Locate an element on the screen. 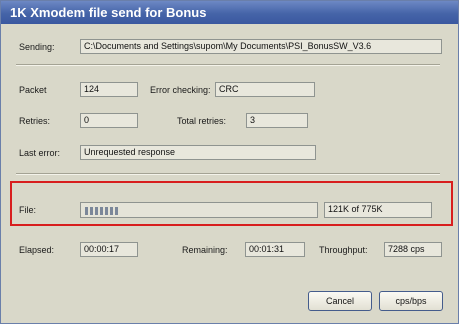 This screenshot has height=324, width=459. highlight-box is located at coordinates (231, 203).